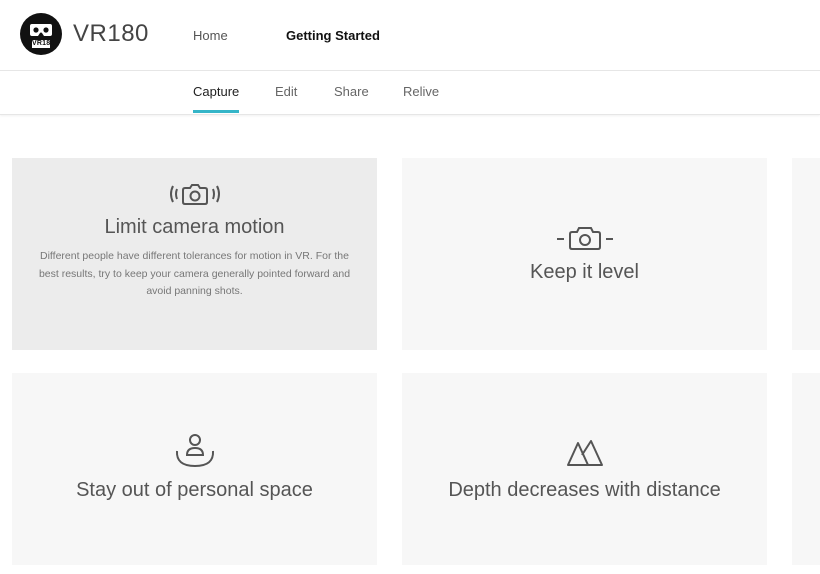 The height and width of the screenshot is (574, 820). I want to click on card-depth-decreases-with-distance: Depth decreases with distance, so click(584, 469).